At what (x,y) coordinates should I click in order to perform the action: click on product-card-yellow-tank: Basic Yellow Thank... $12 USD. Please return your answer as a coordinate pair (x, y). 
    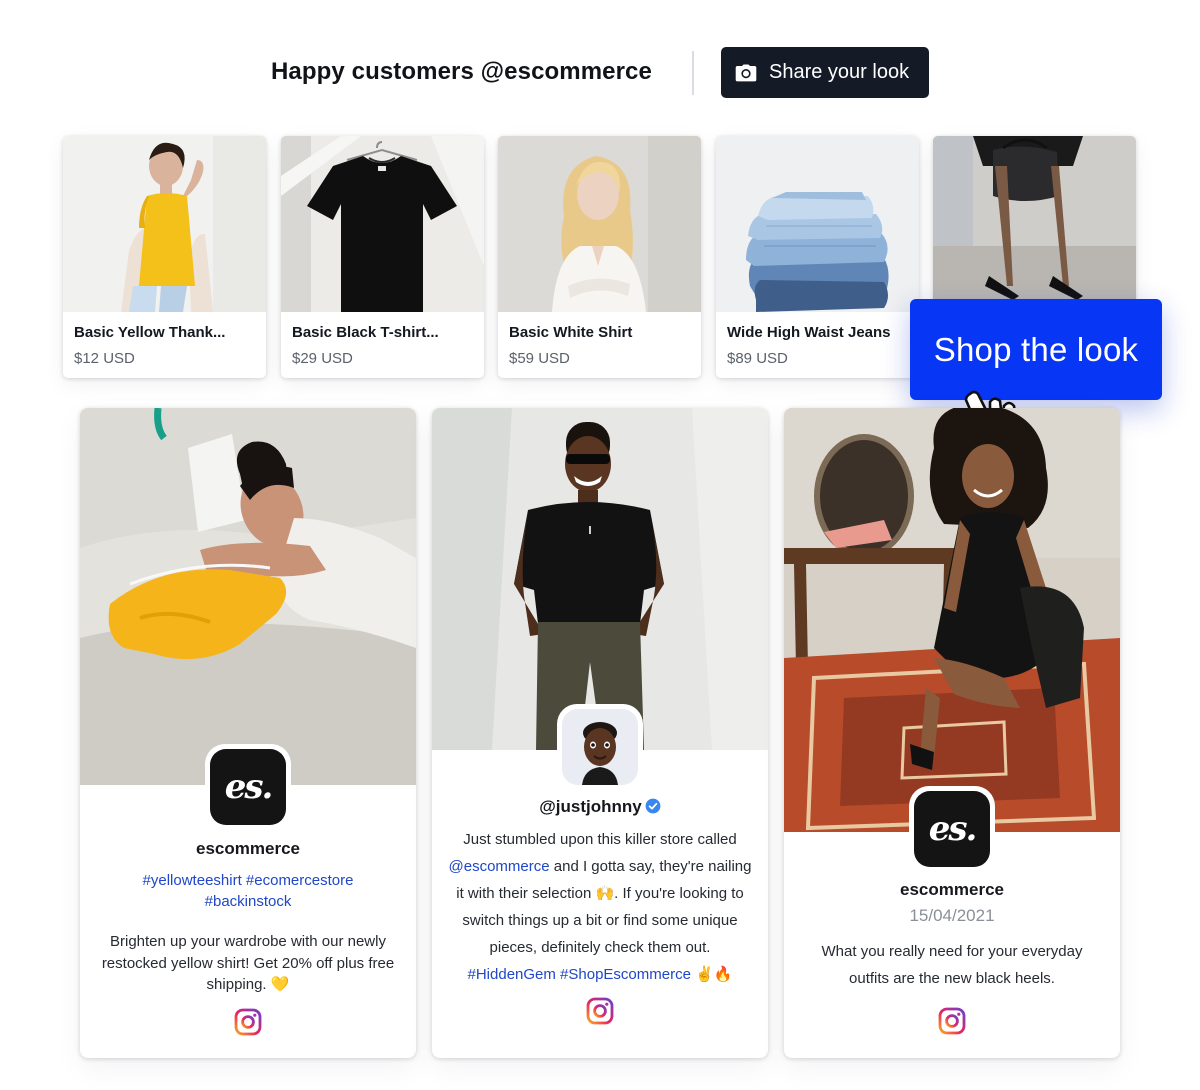
    Looking at the image, I should click on (164, 257).